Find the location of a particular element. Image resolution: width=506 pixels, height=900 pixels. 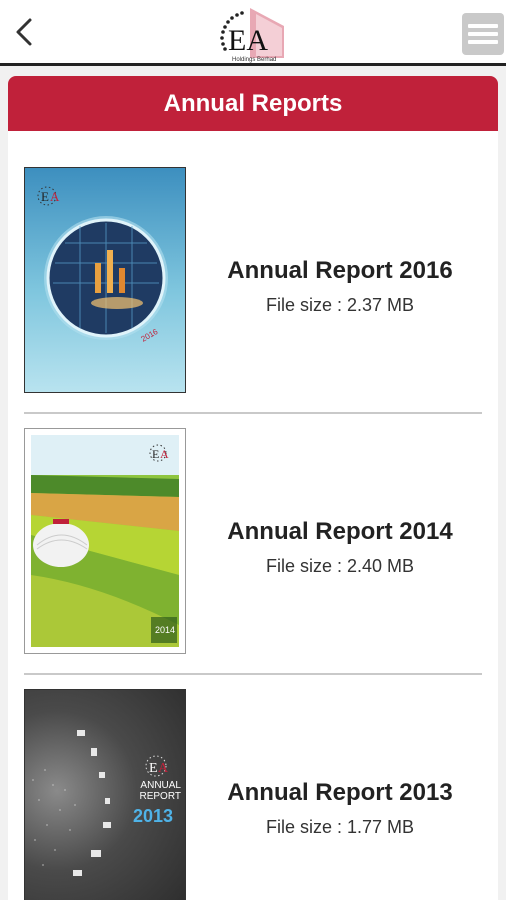

company-logo: EA Holdings Berhad is located at coordinates (250, 35).